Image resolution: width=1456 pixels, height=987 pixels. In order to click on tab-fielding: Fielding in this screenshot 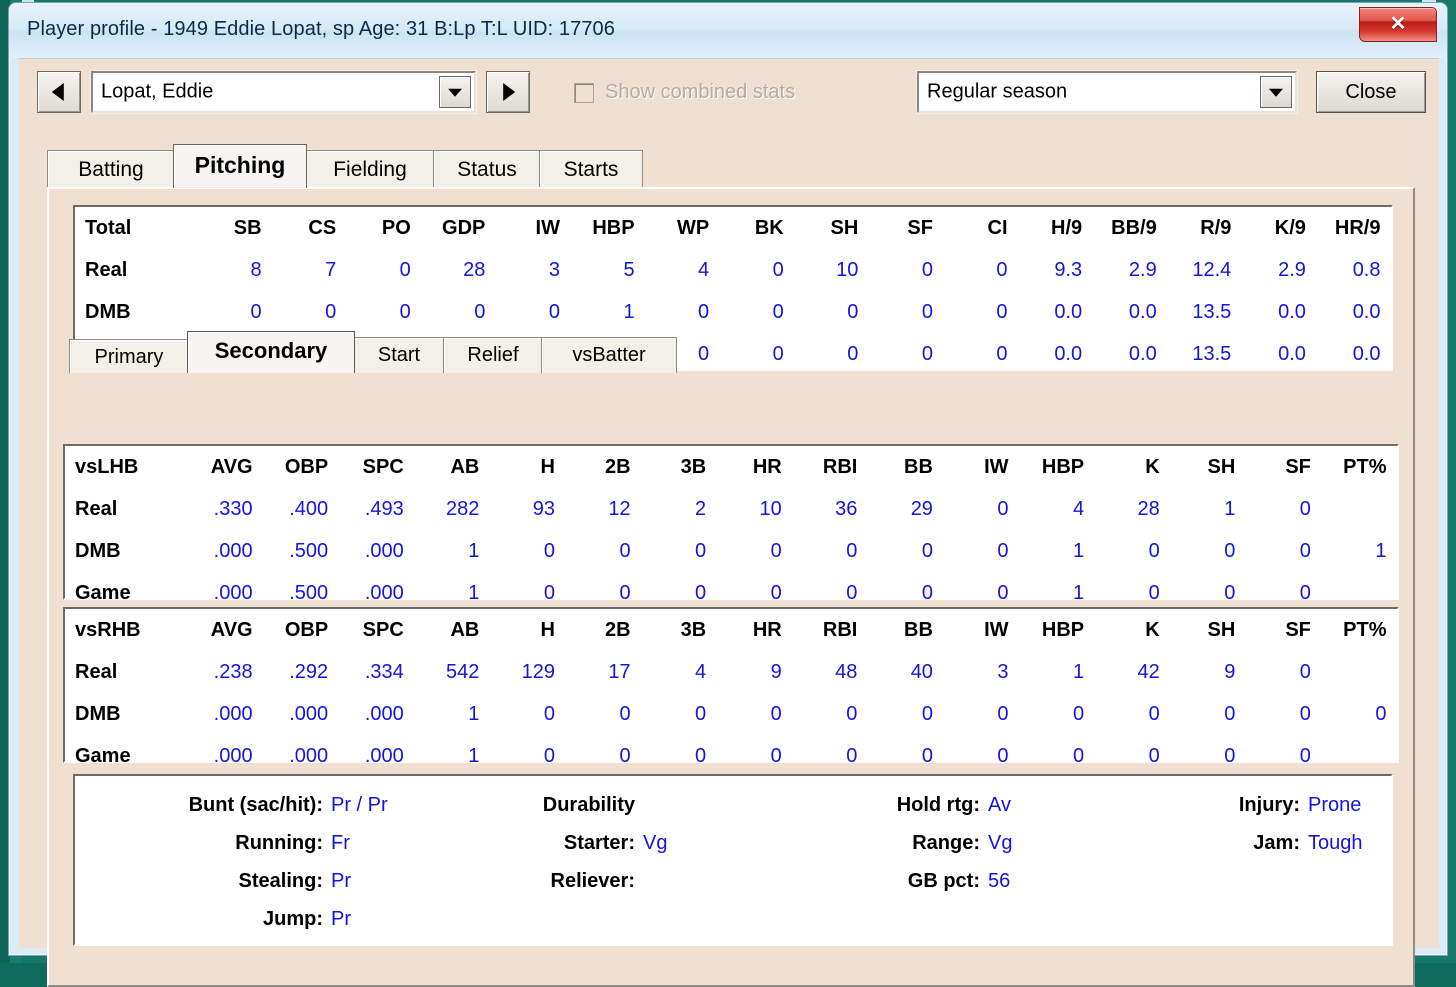, I will do `click(370, 169)`.